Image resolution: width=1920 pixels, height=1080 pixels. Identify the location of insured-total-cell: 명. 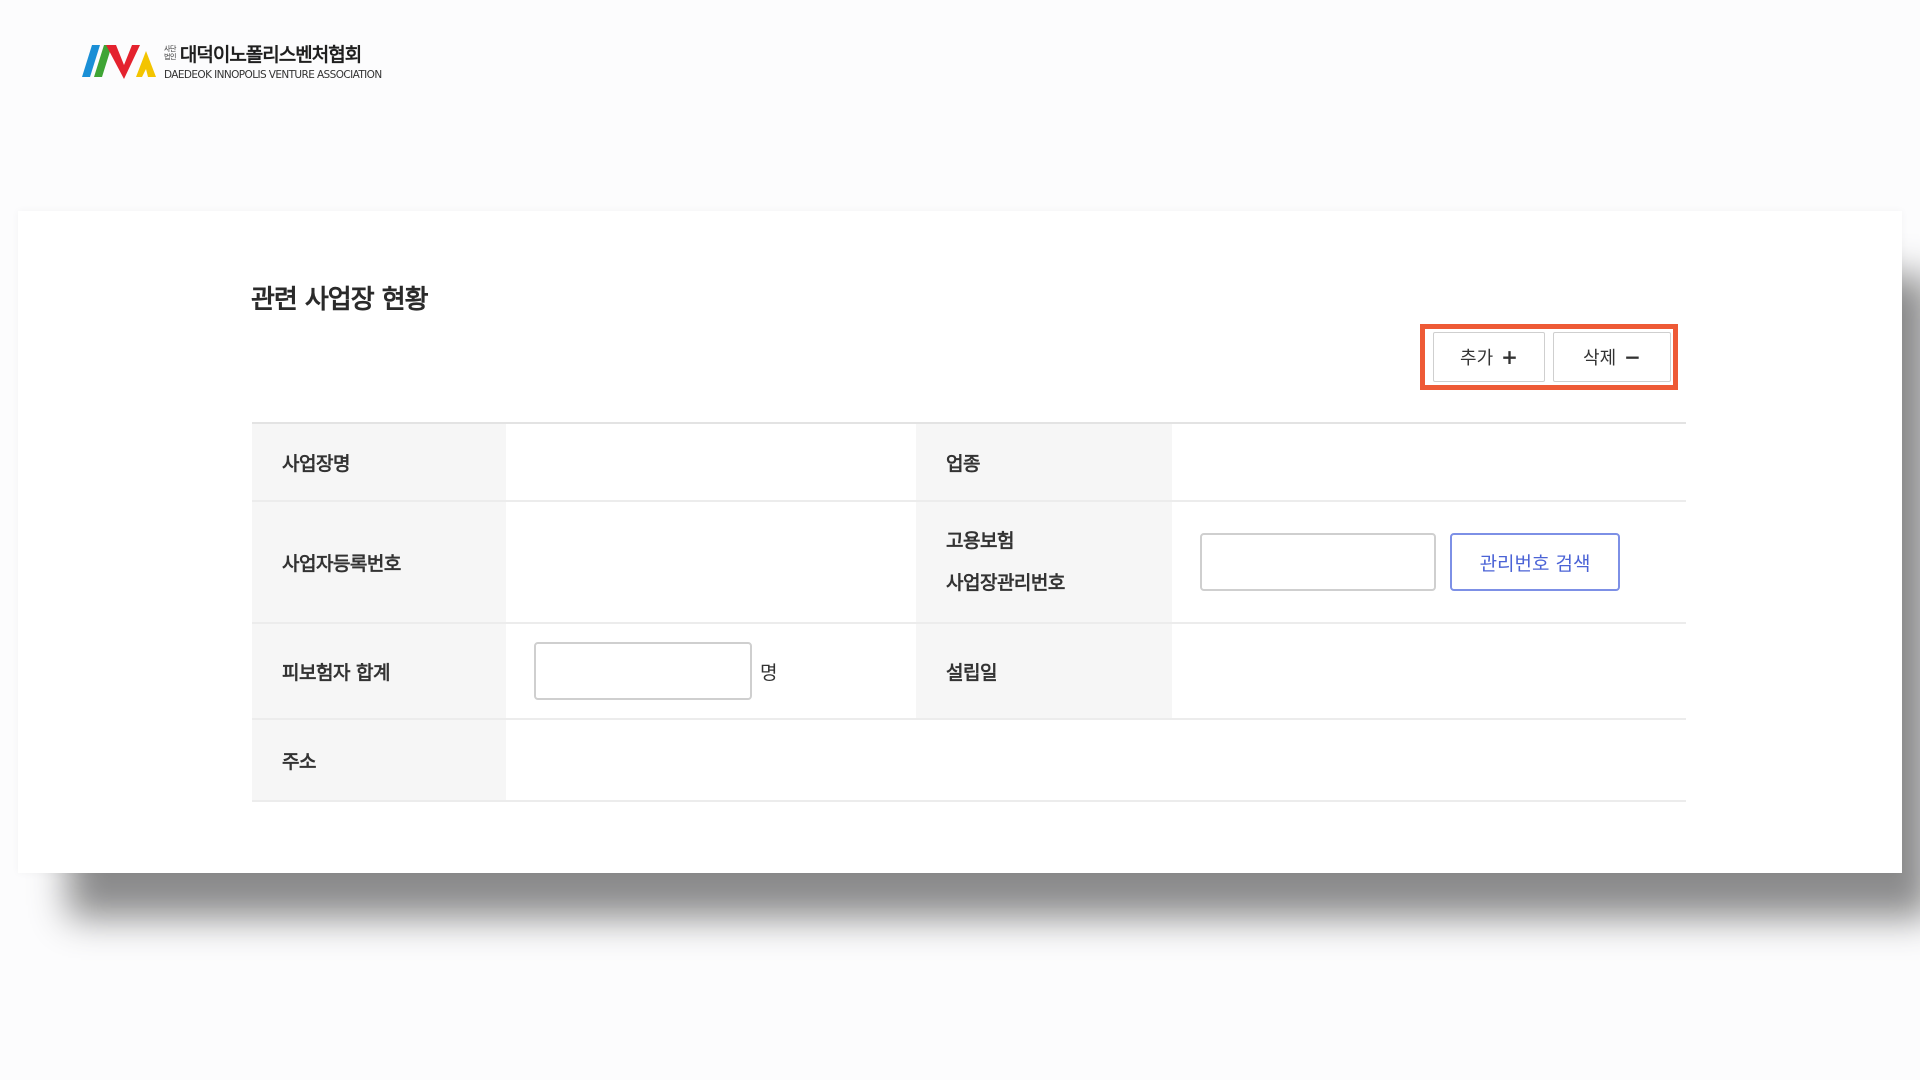
(711, 671).